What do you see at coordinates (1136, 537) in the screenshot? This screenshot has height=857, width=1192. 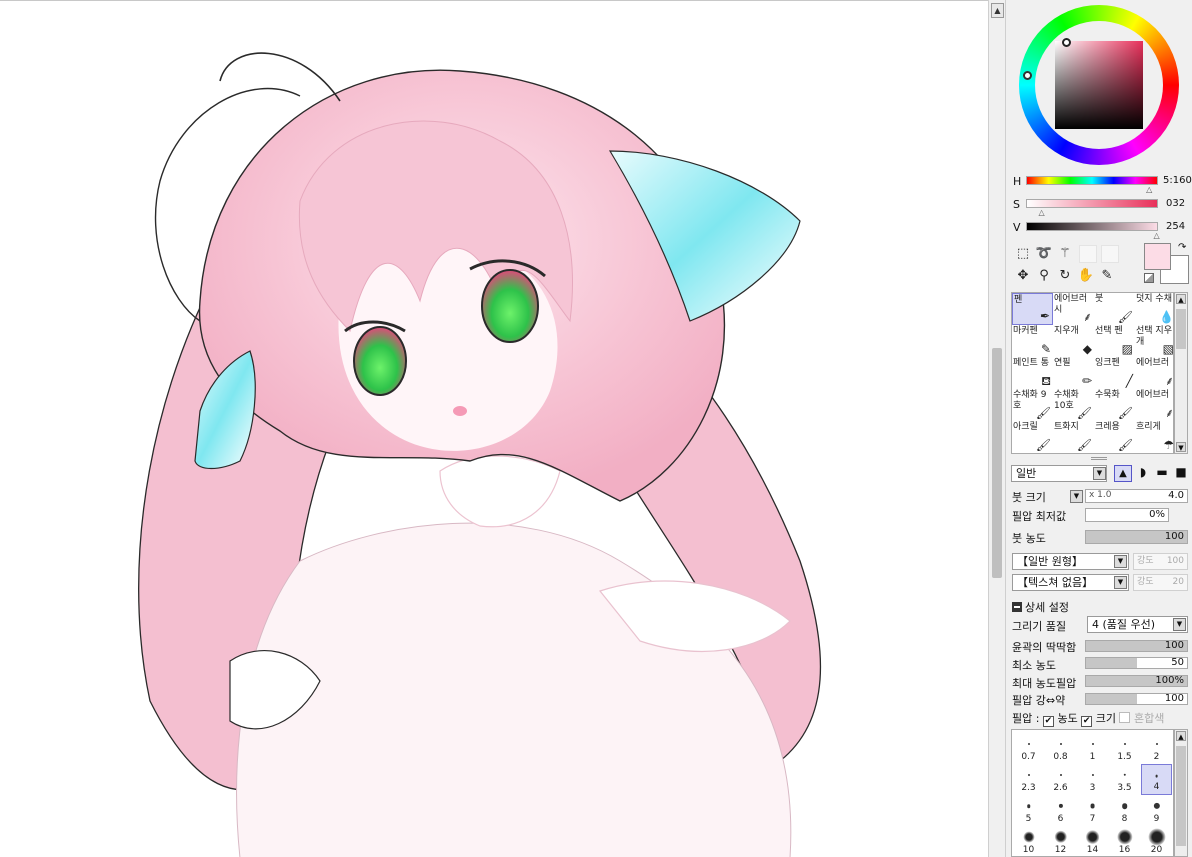 I see `brush-density-slider: 100` at bounding box center [1136, 537].